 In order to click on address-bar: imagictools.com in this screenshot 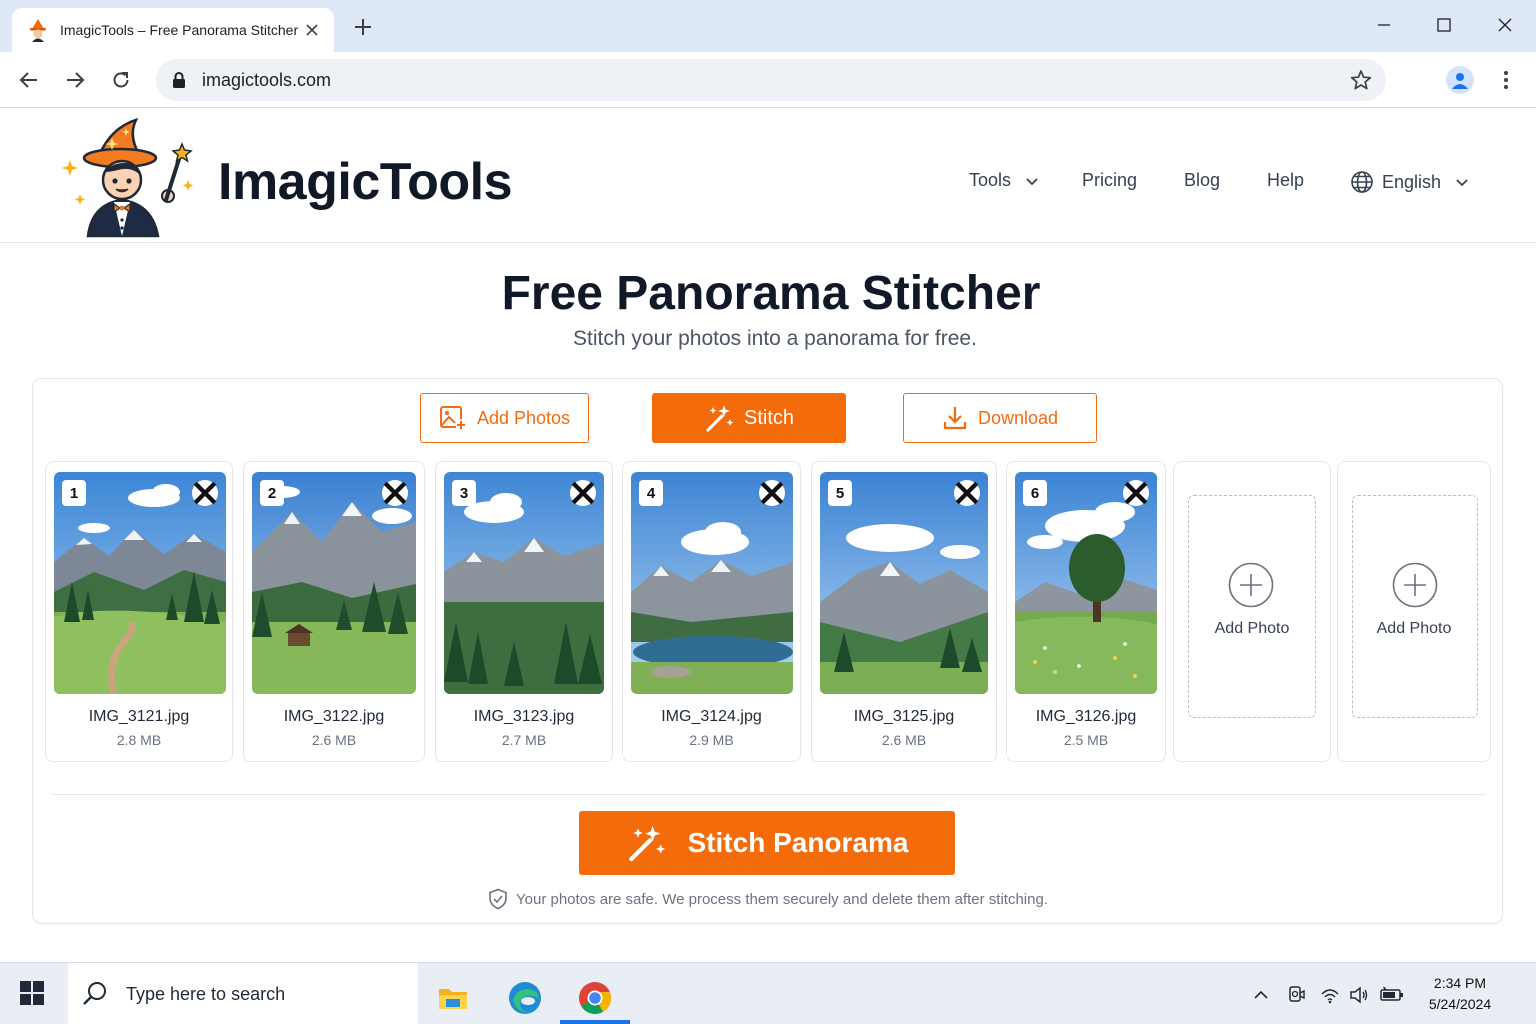, I will do `click(771, 80)`.